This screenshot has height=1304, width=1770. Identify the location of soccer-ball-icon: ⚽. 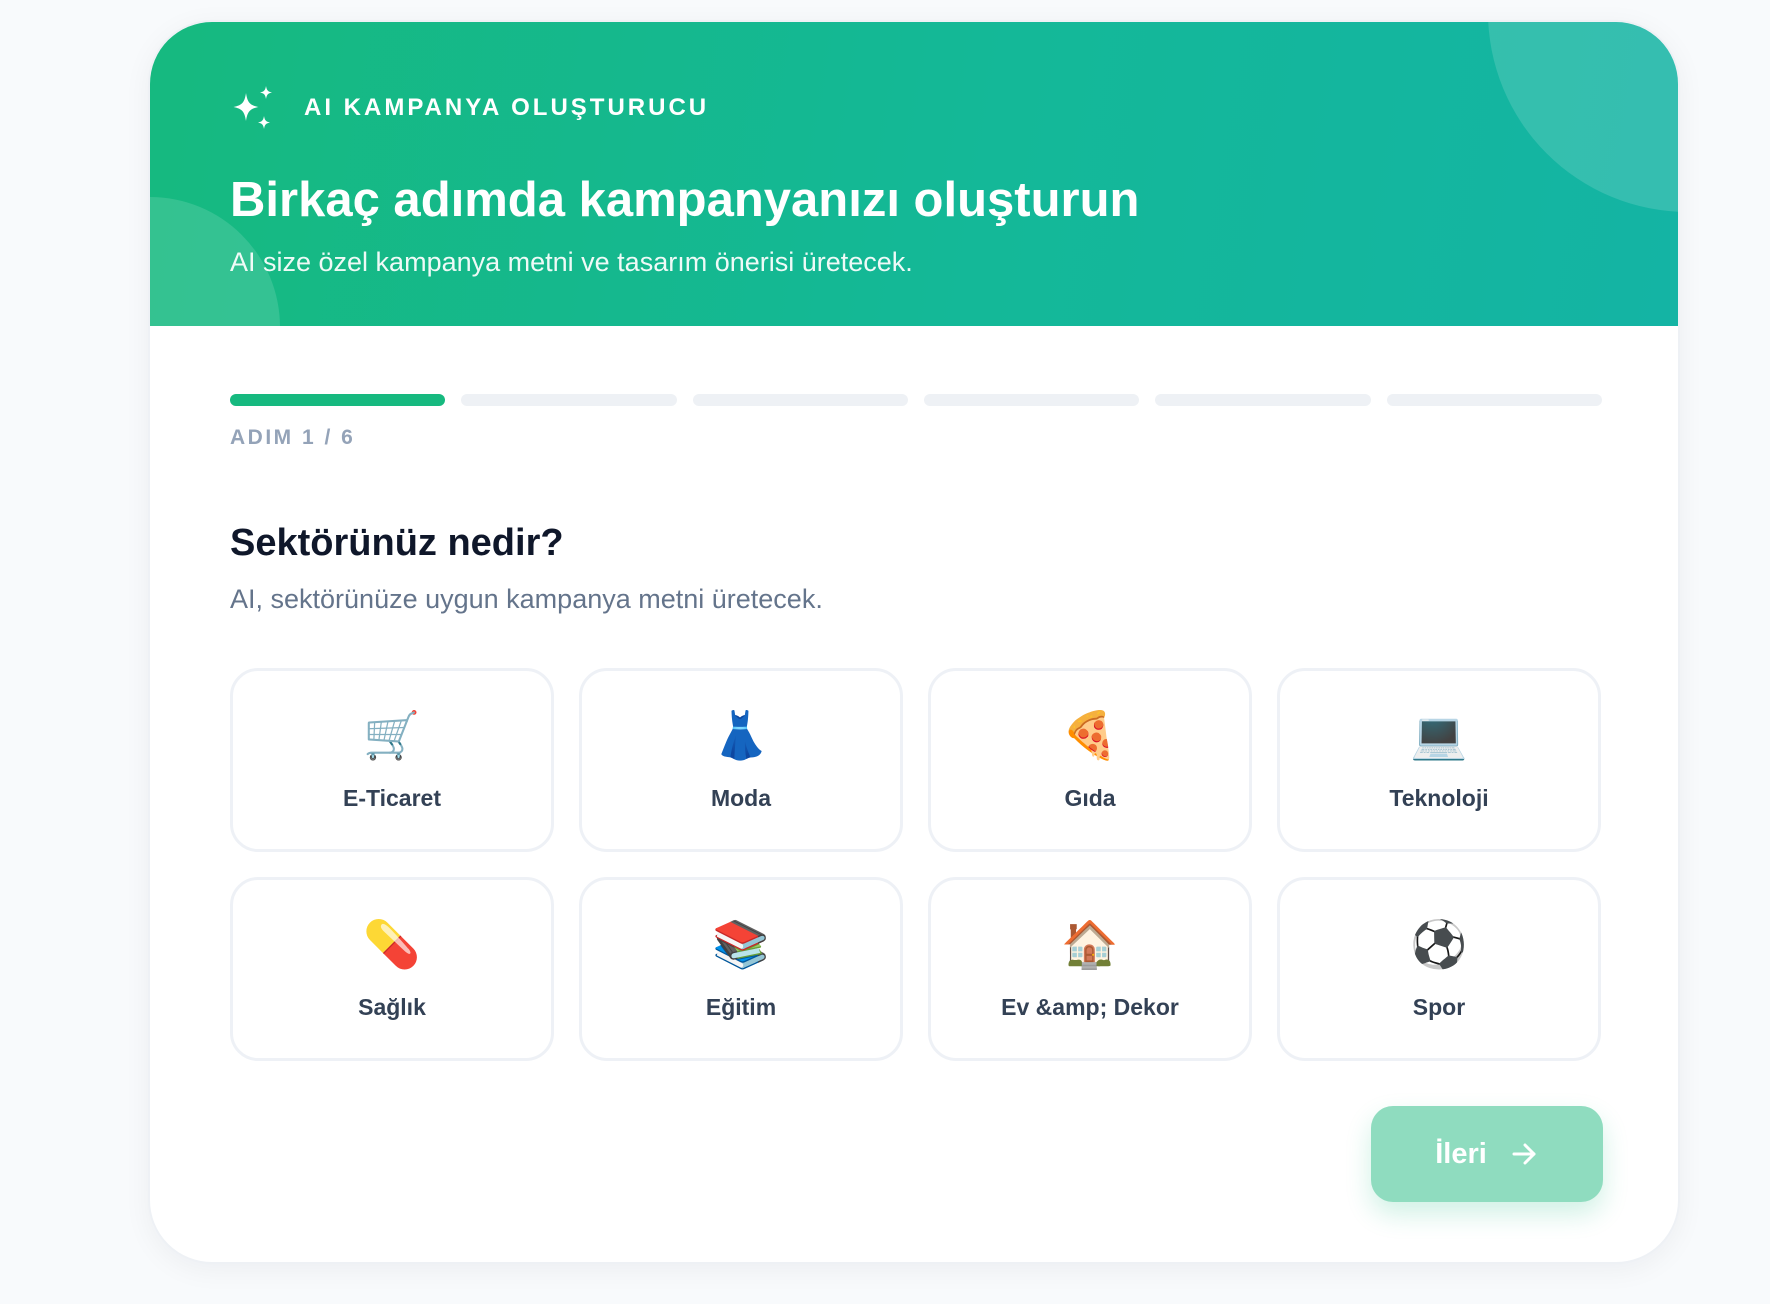
(1439, 944).